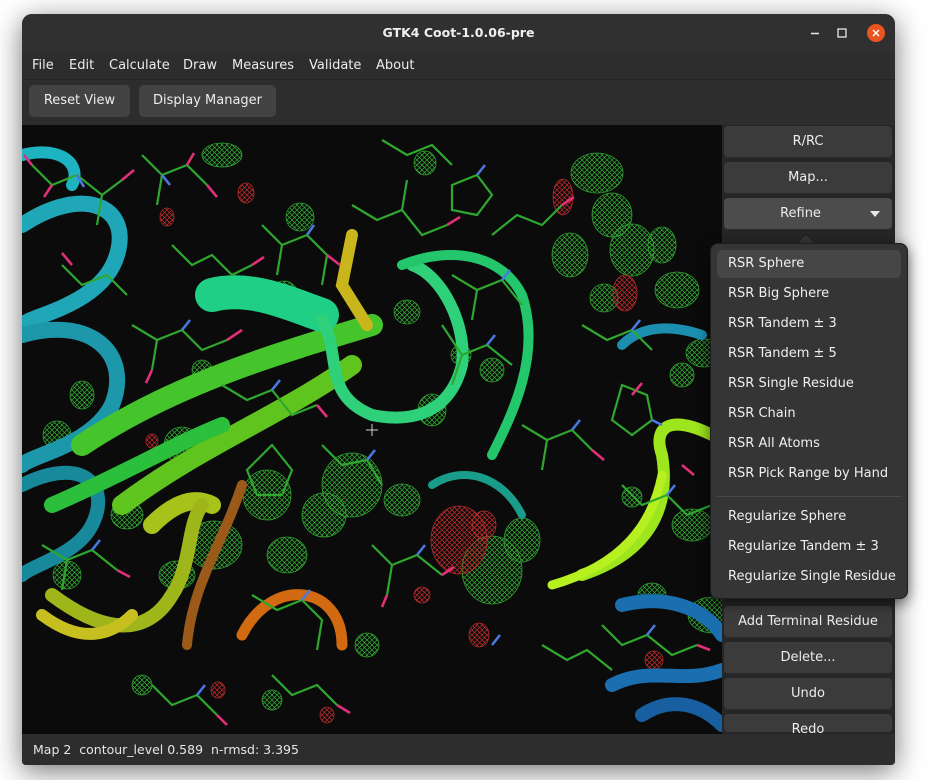  I want to click on menu-item-rsr-big-sphere: RSR Big Sphere, so click(809, 294).